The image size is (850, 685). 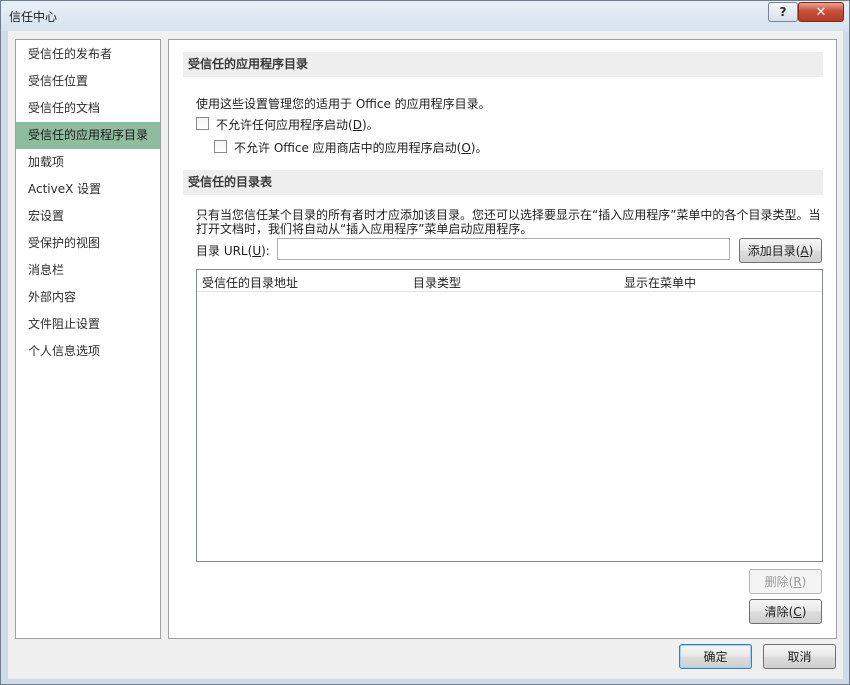 What do you see at coordinates (88, 81) in the screenshot?
I see `sidebar-item-trusted-locations: 受信任位置` at bounding box center [88, 81].